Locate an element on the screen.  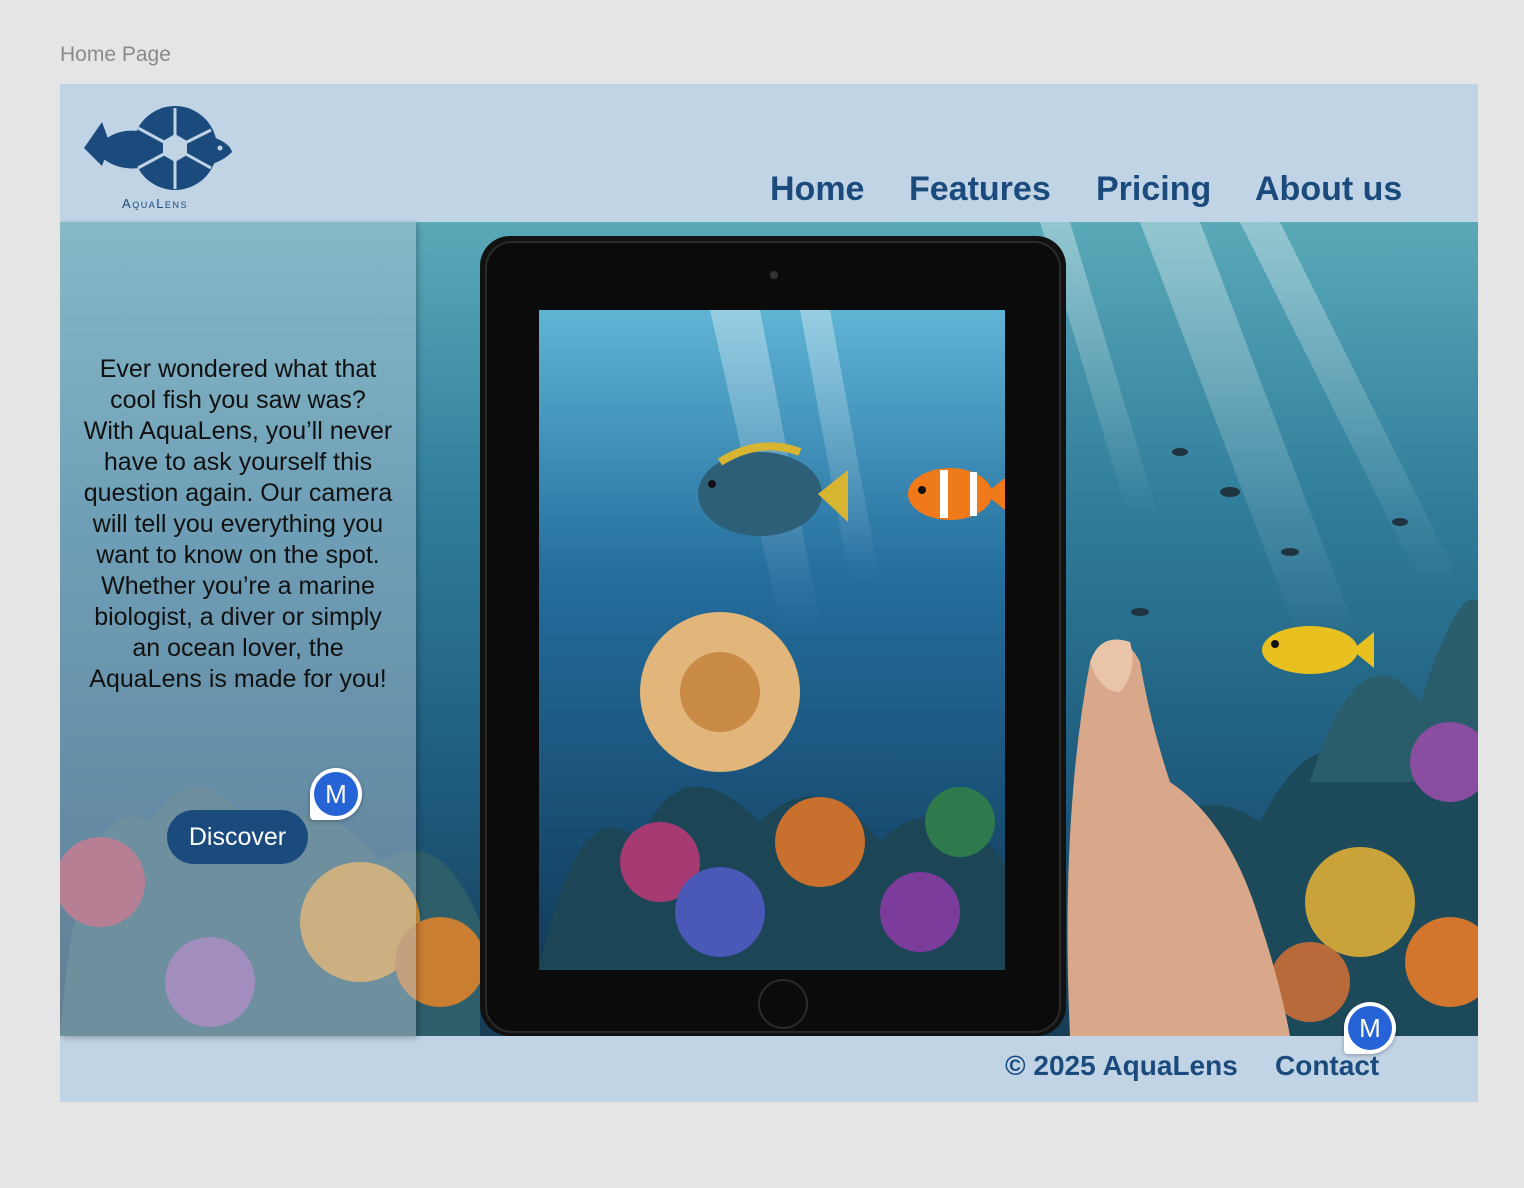
main-nav: Home Features Pricing About us is located at coordinates (769, 190).